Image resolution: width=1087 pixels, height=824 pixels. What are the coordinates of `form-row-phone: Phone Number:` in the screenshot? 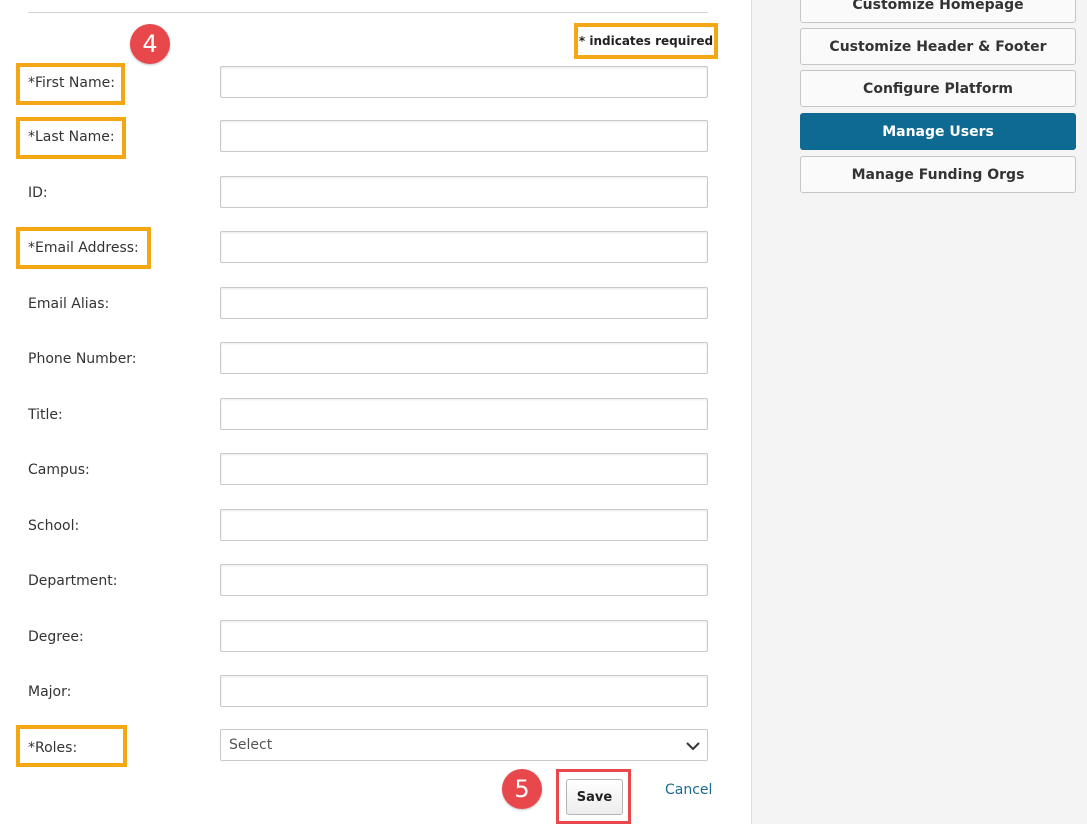 It's located at (375, 359).